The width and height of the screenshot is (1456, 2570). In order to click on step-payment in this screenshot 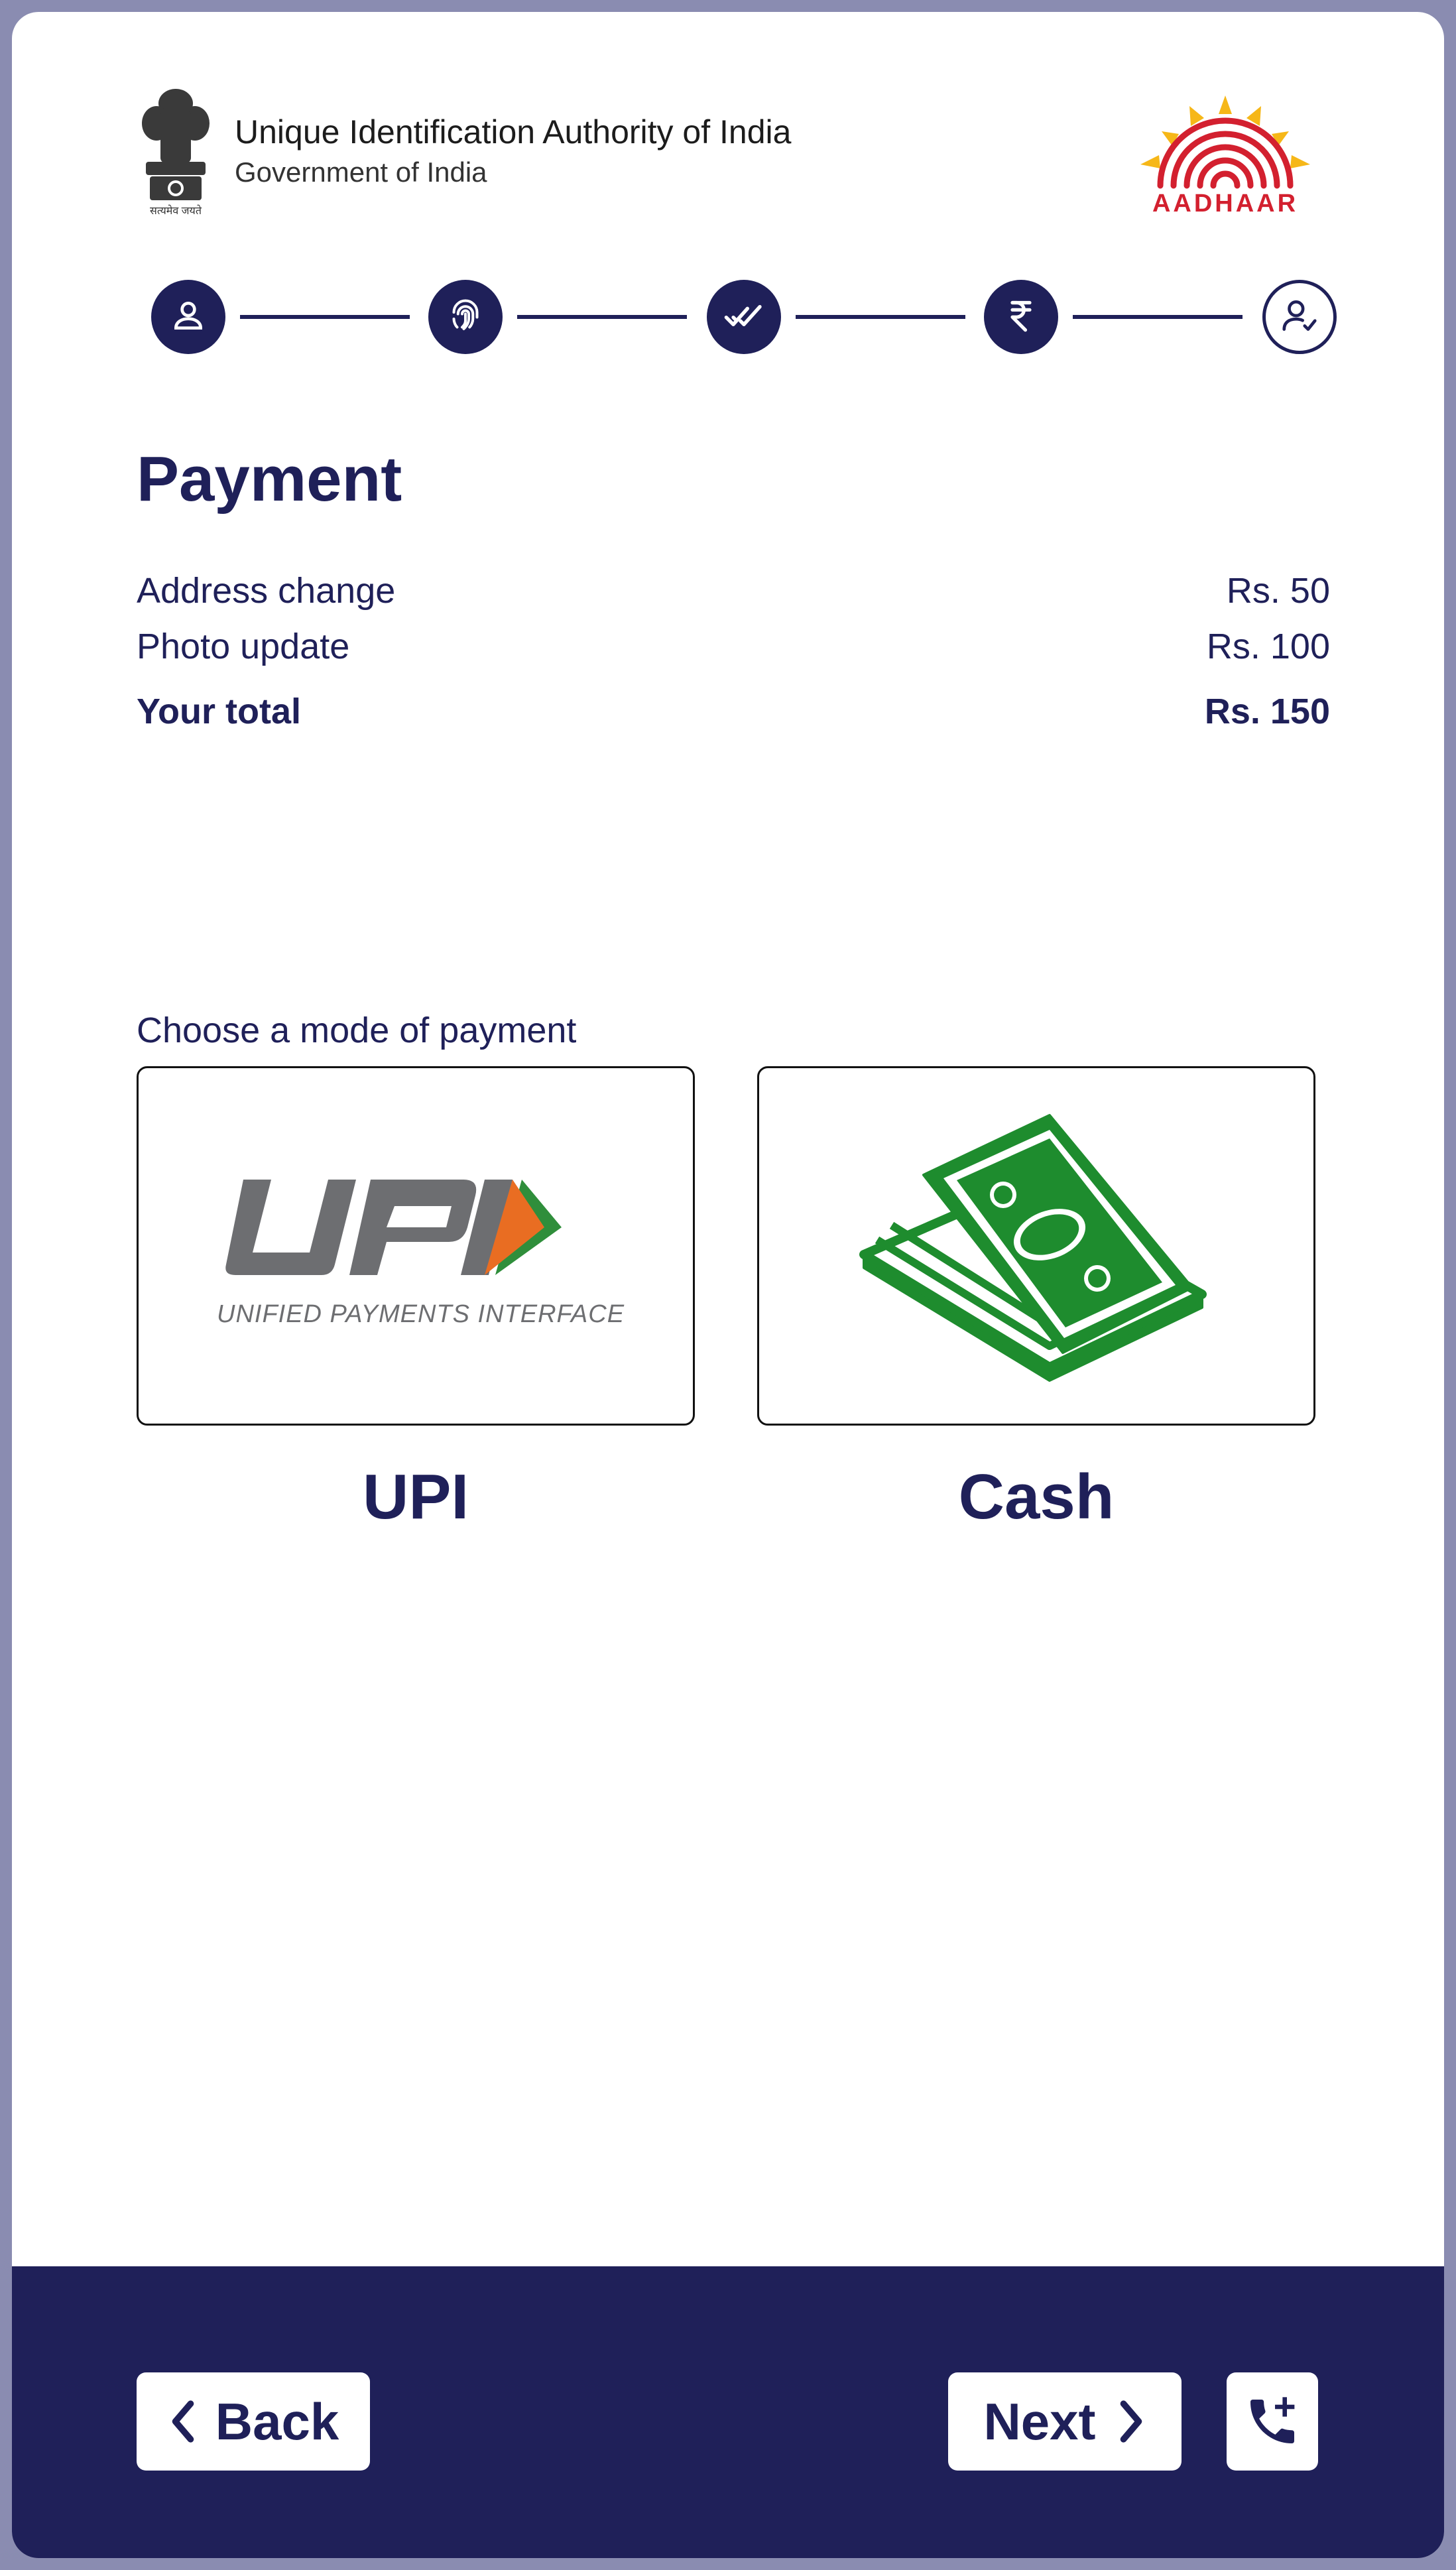, I will do `click(1021, 317)`.